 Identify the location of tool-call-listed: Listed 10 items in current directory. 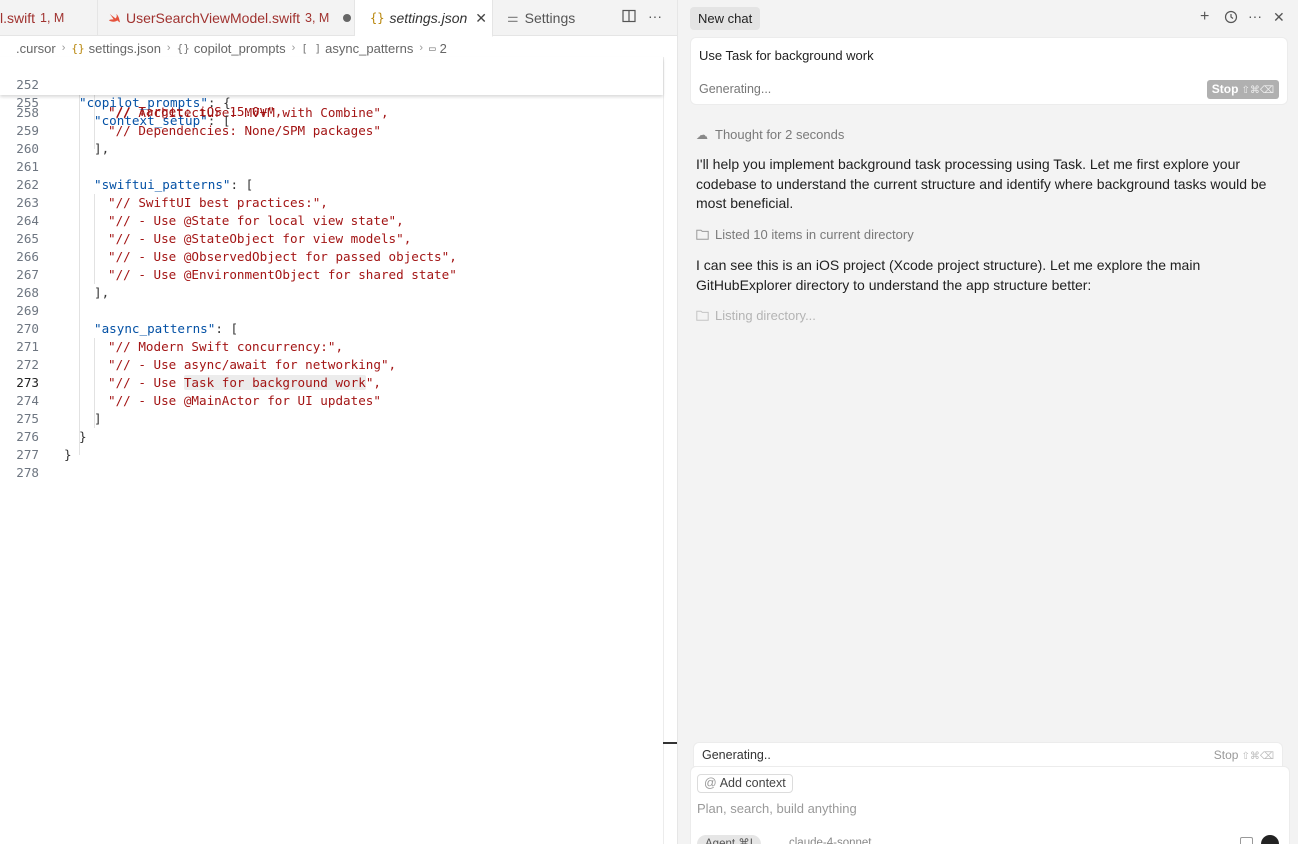
(805, 234).